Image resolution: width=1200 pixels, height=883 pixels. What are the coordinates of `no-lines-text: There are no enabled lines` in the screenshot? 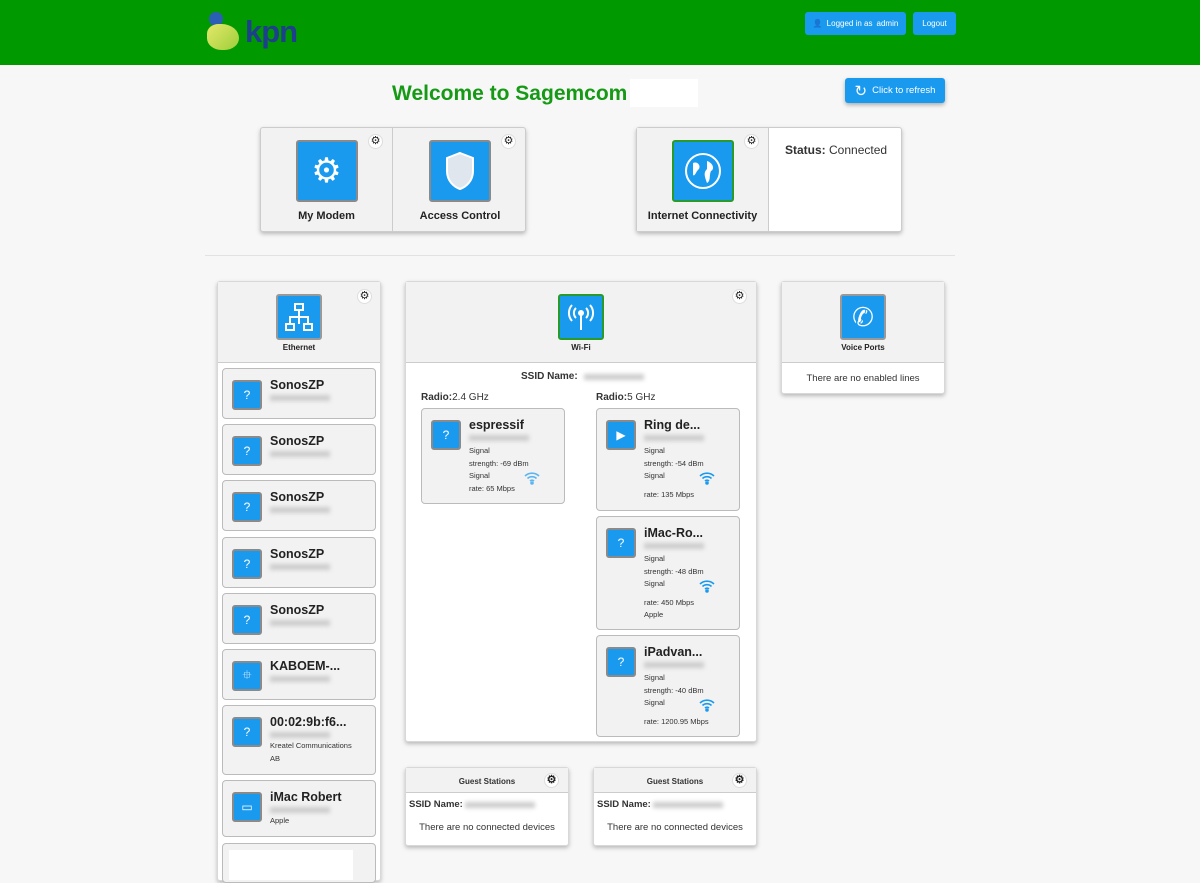 It's located at (863, 378).